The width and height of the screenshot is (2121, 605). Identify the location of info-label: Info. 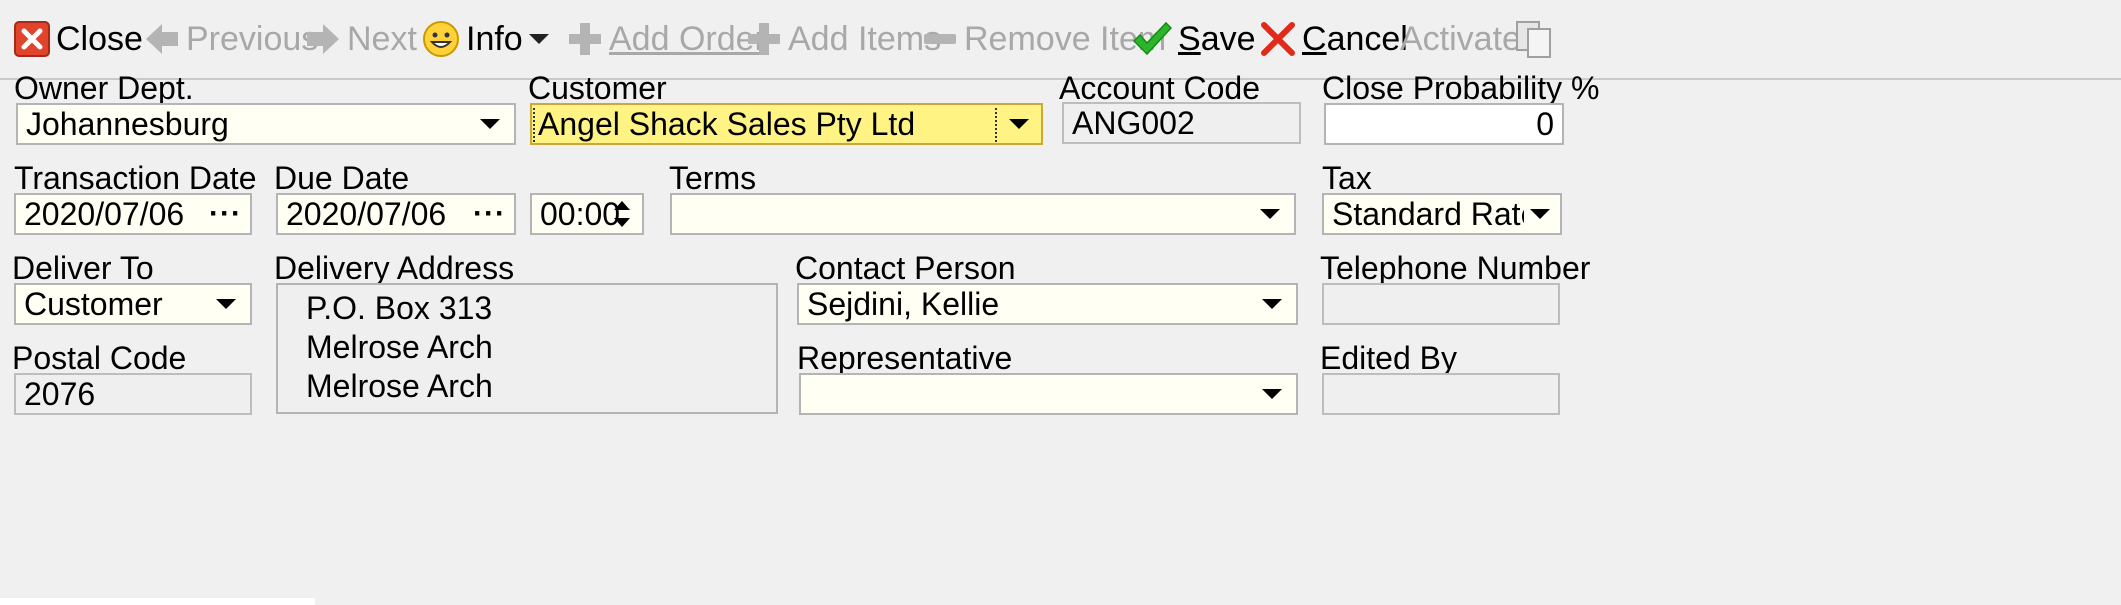
(494, 38).